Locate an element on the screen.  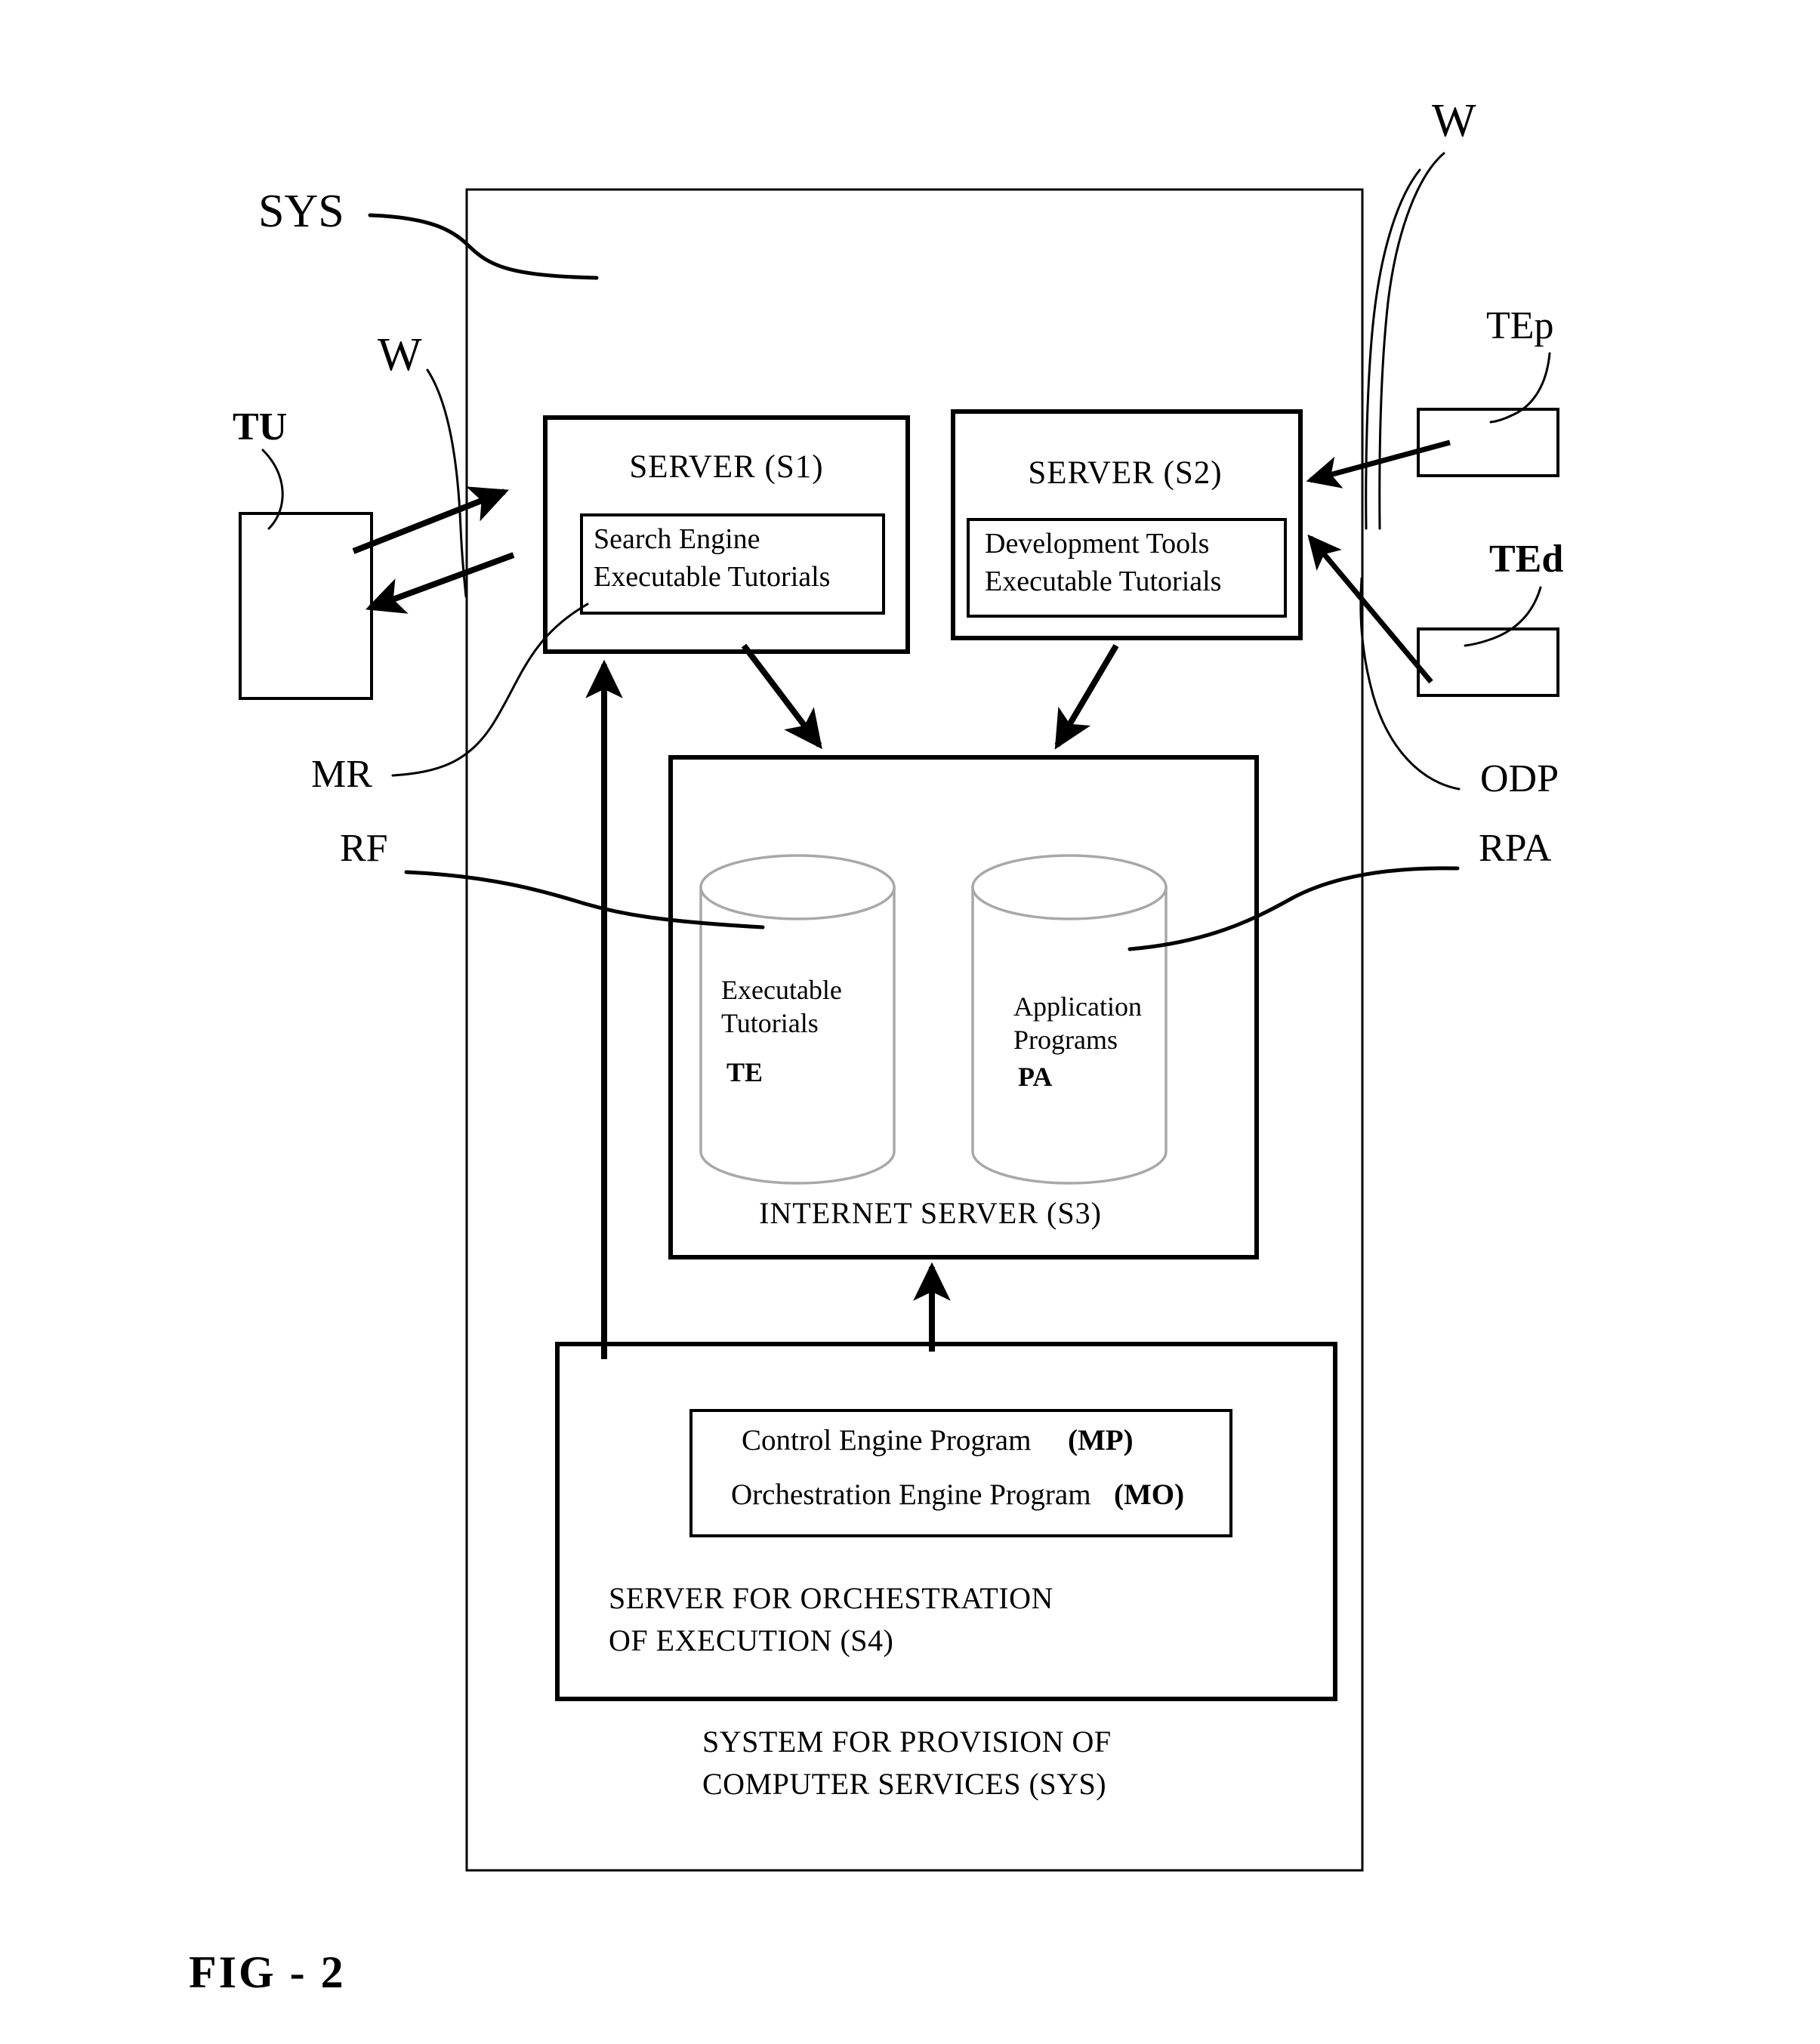
label-odp: ODP is located at coordinates (1519, 778).